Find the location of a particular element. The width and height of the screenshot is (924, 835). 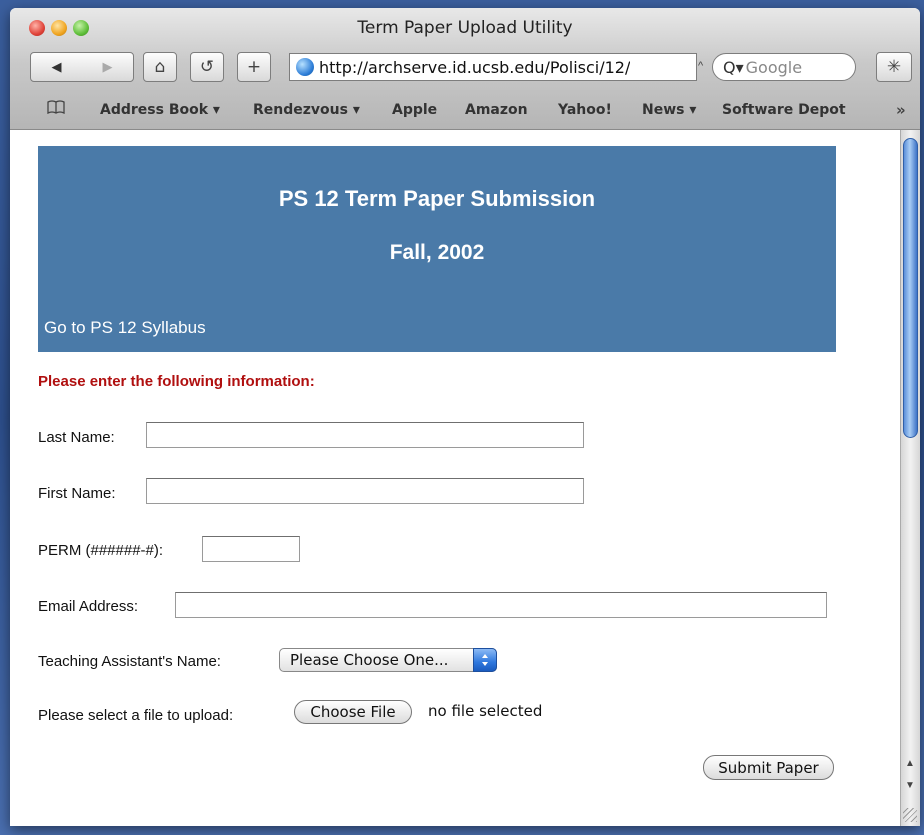

bookmarks-book-icon is located at coordinates (56, 109).